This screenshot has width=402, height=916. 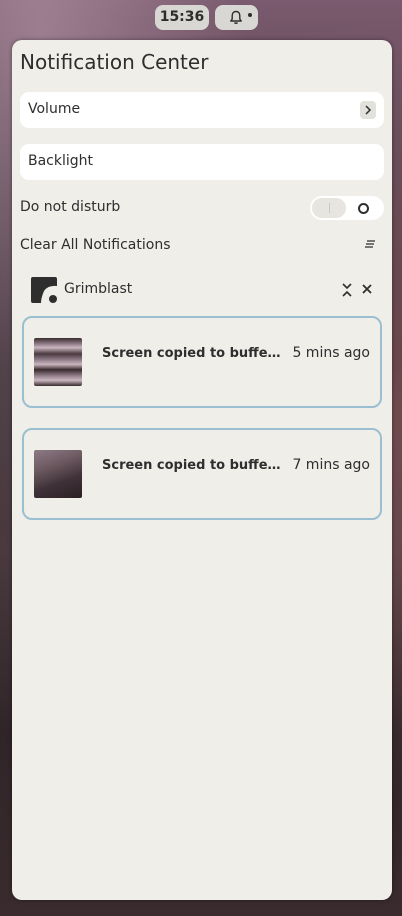 I want to click on dnd-label: Do not disturb, so click(x=70, y=207).